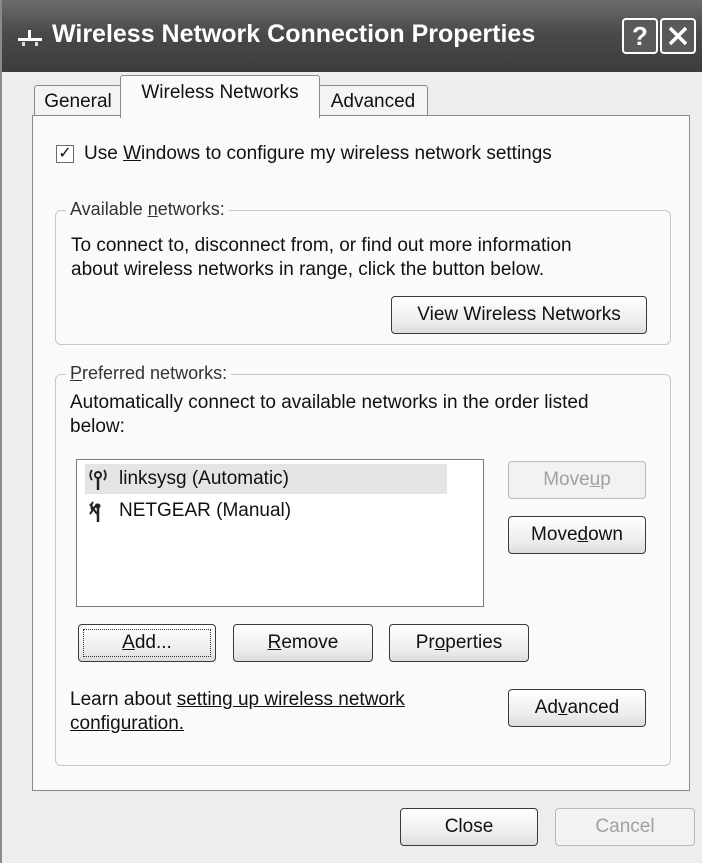  I want to click on list-item: linksysg (Automatic), so click(266, 479).